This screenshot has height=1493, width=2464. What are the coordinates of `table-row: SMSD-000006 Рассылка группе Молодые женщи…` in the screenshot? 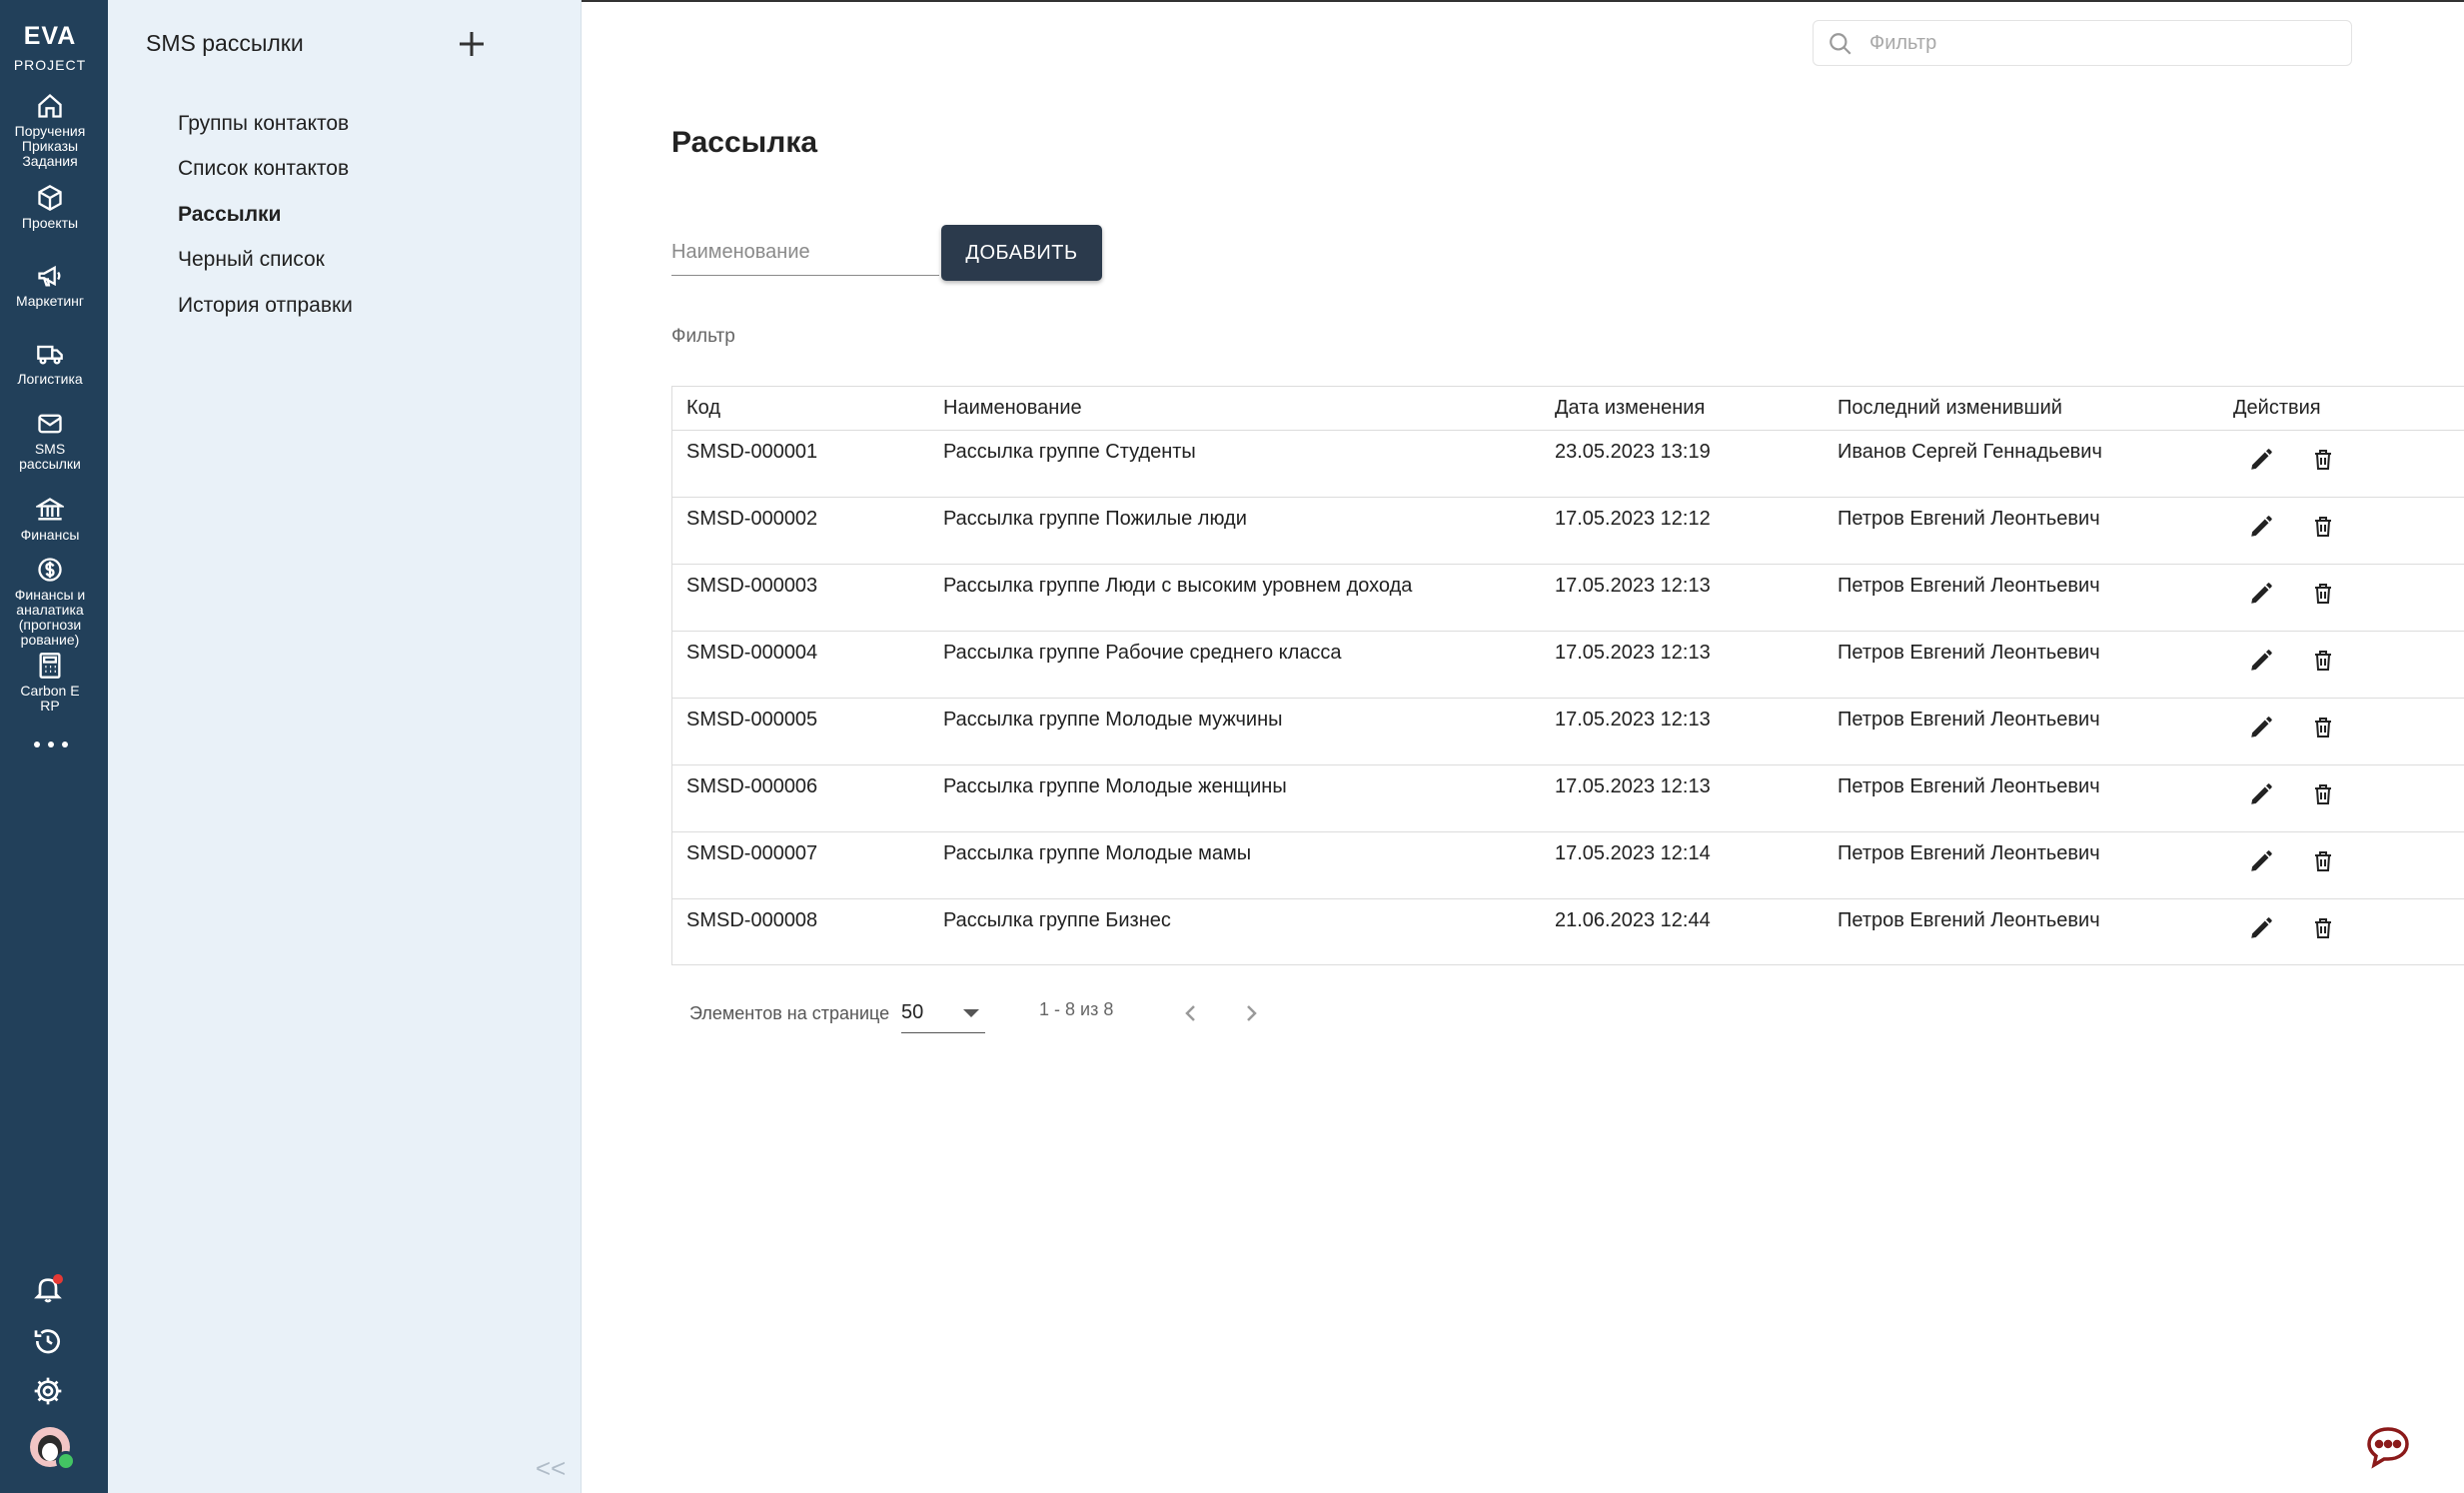 It's located at (1568, 798).